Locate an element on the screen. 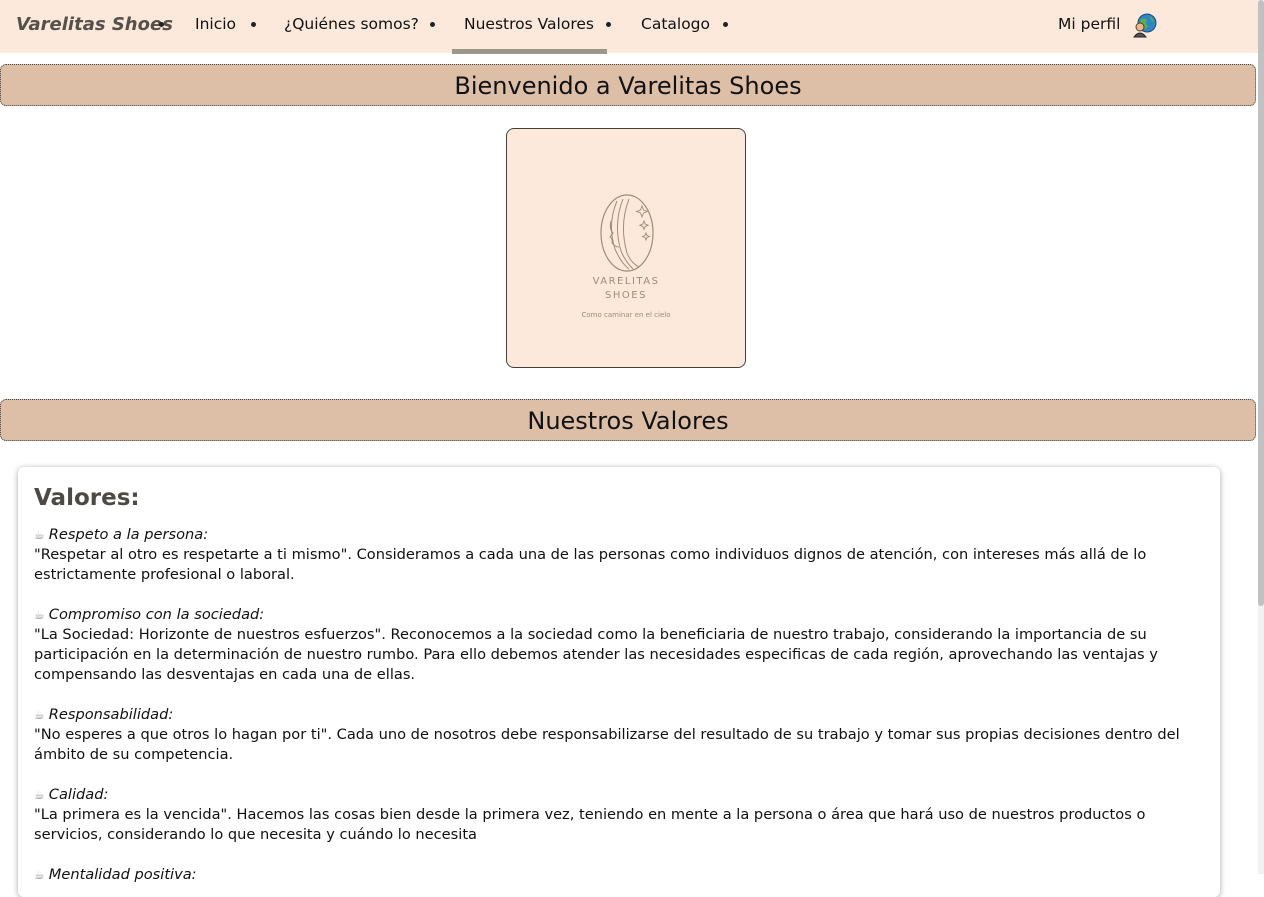  values-title: Valores: is located at coordinates (87, 498).